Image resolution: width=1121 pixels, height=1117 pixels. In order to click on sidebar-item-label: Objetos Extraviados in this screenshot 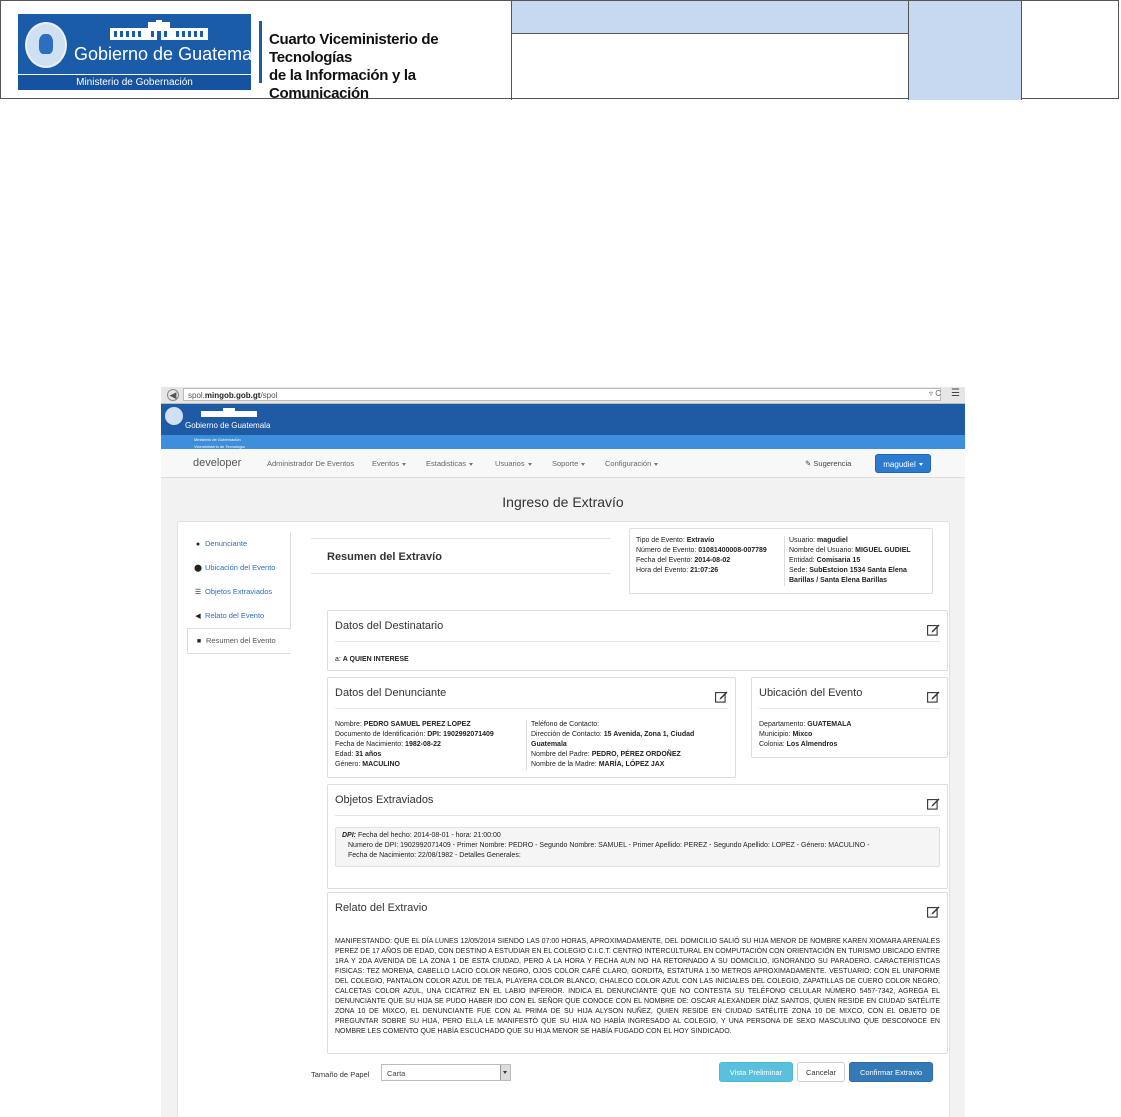, I will do `click(239, 591)`.